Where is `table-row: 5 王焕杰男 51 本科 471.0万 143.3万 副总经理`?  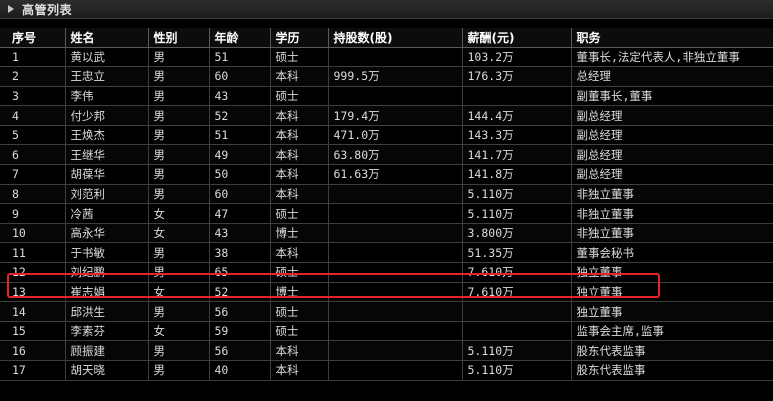
table-row: 5 王焕杰男 51 本科 471.0万 143.3万 副总经理 is located at coordinates (386, 135).